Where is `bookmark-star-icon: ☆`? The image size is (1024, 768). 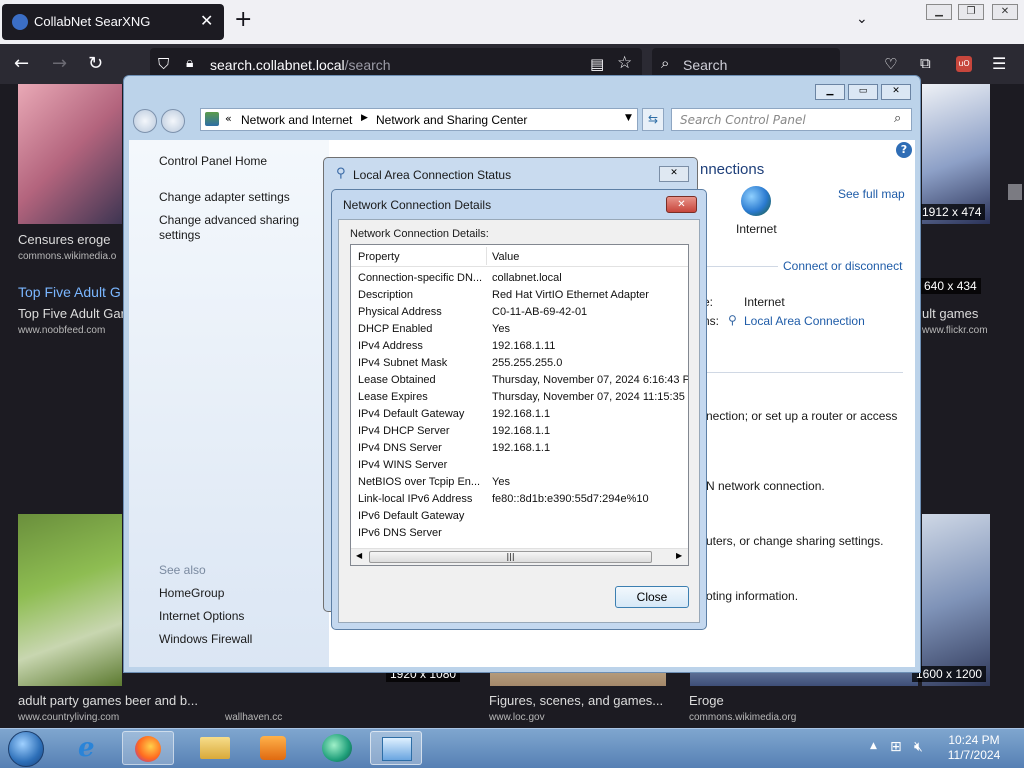 bookmark-star-icon: ☆ is located at coordinates (624, 63).